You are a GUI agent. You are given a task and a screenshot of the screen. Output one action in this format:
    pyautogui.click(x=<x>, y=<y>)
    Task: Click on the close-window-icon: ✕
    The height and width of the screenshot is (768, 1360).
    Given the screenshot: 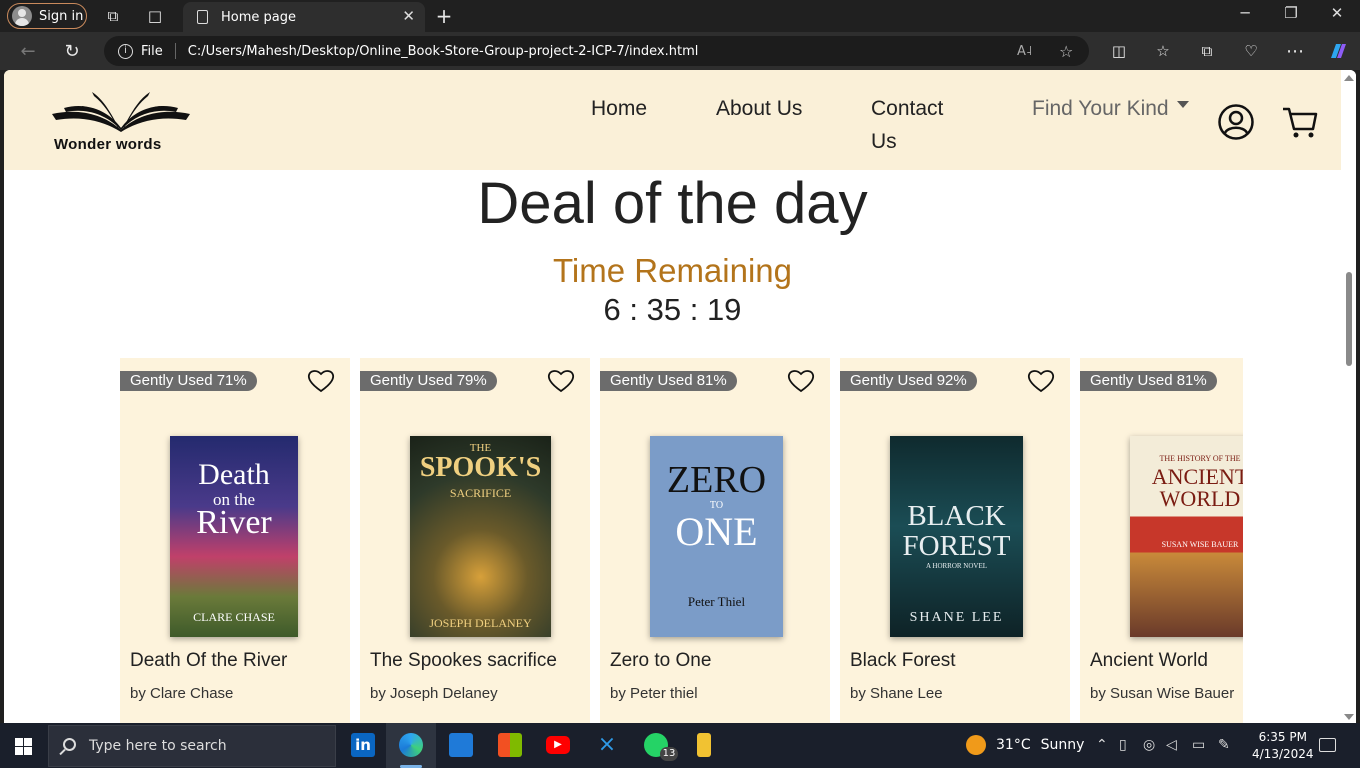 What is the action you would take?
    pyautogui.click(x=1337, y=13)
    